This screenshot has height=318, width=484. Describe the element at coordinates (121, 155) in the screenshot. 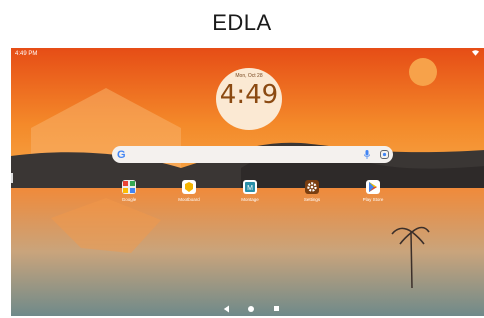

I see `google-icon: G` at that location.